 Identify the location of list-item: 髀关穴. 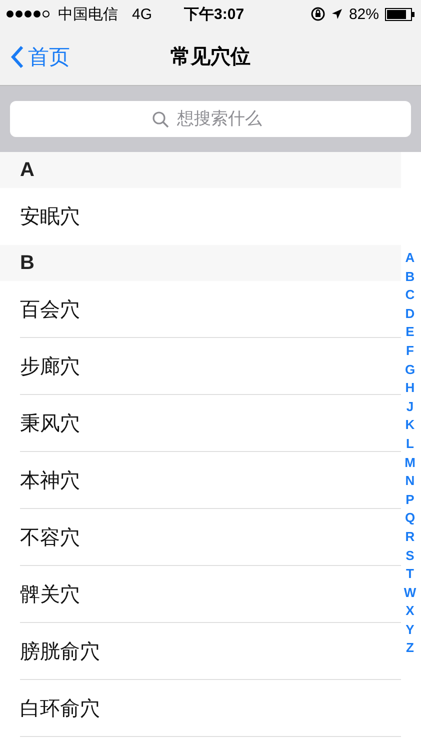
(210, 594).